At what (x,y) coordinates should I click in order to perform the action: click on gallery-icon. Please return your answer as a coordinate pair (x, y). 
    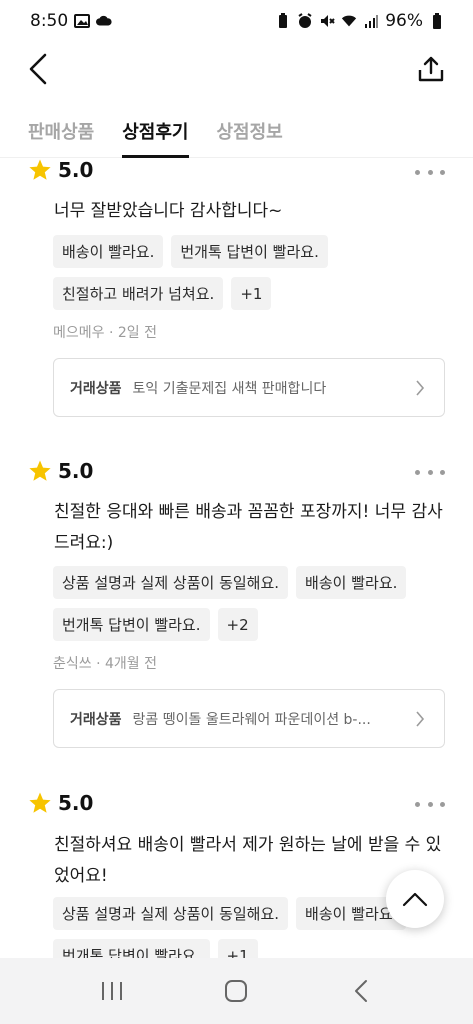
    Looking at the image, I should click on (82, 21).